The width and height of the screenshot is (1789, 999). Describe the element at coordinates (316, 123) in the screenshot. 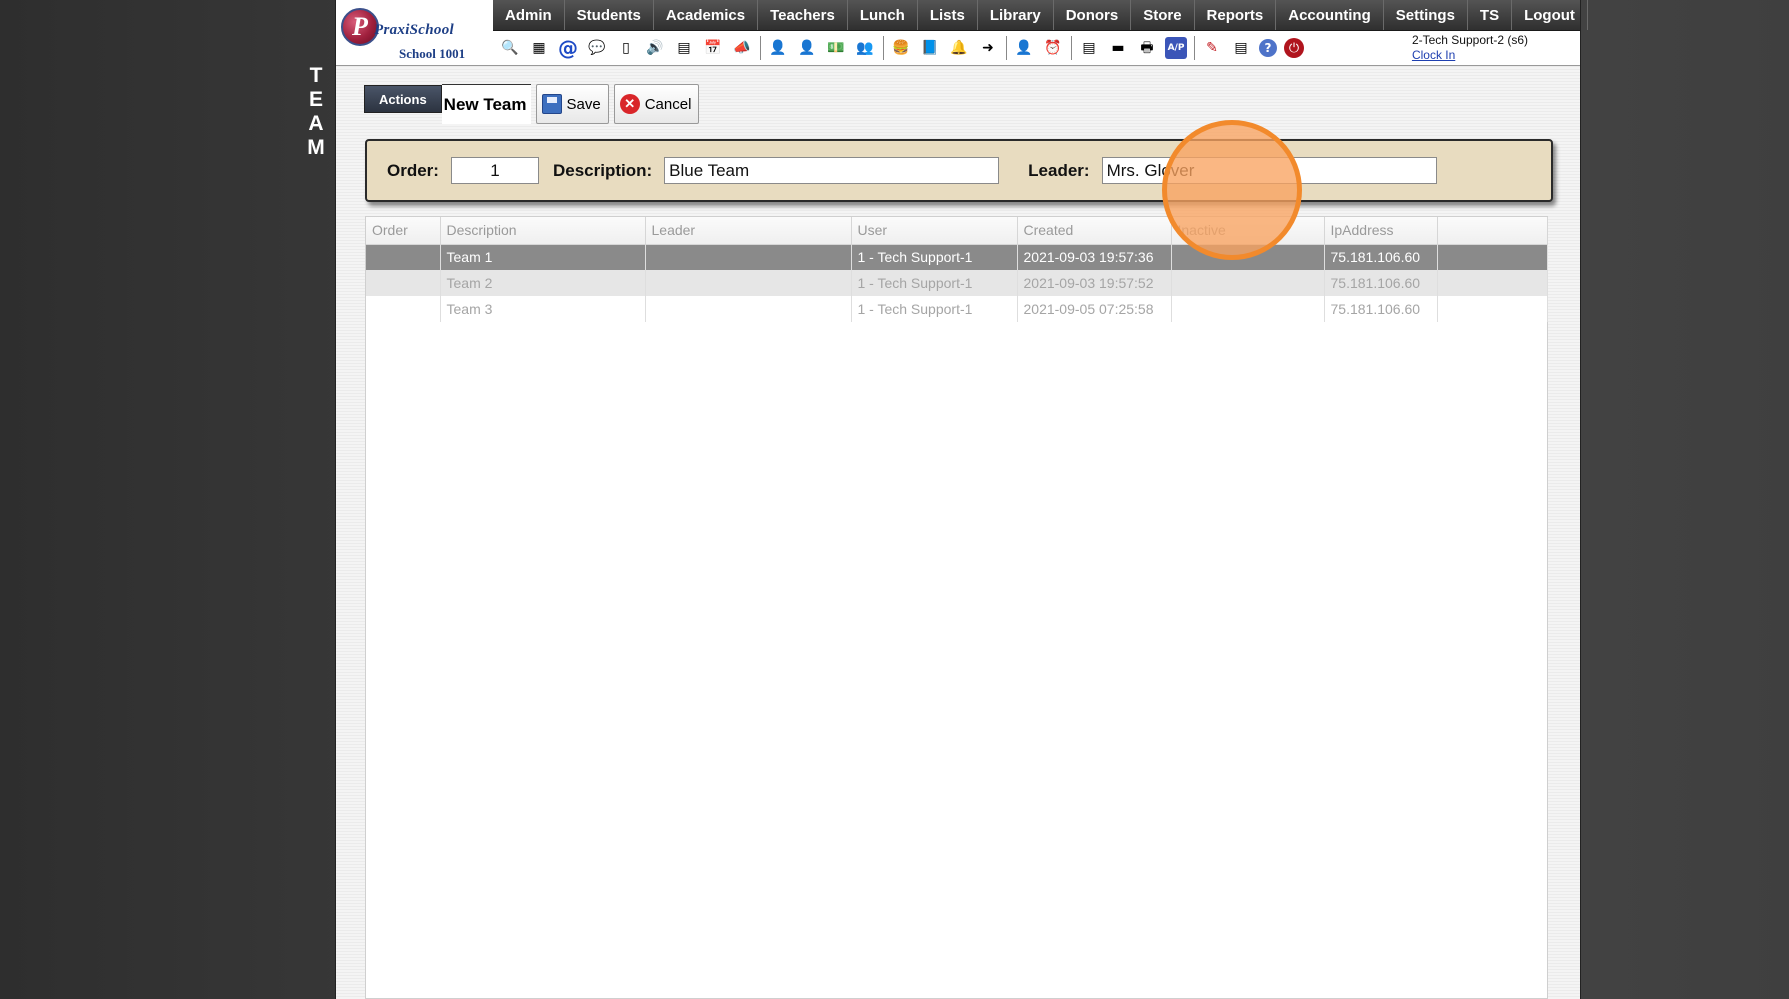

I see `side-title-letter: A` at that location.